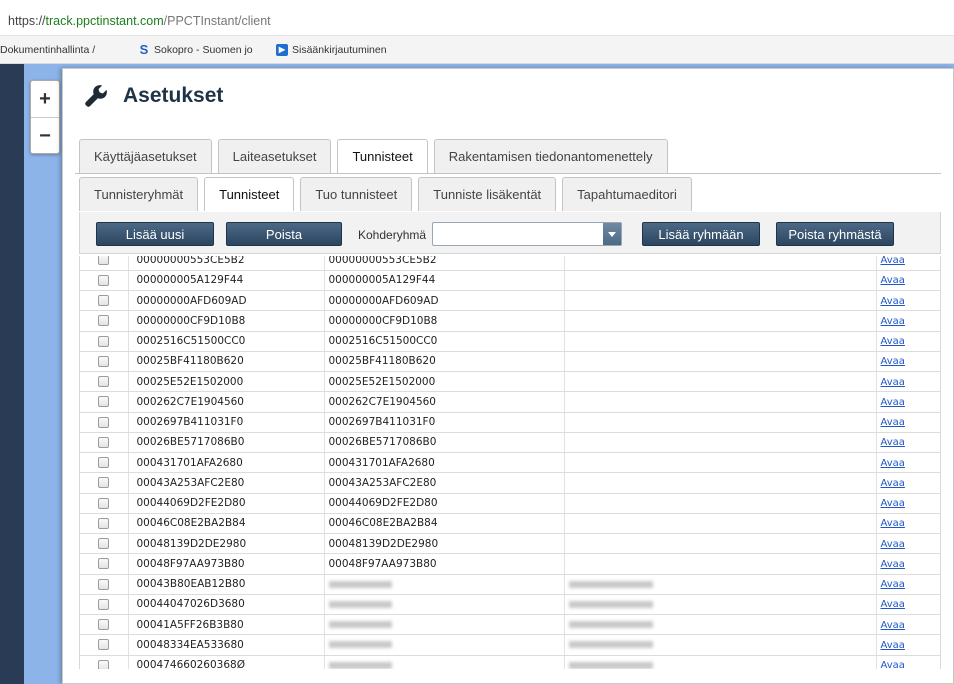 The width and height of the screenshot is (954, 684). Describe the element at coordinates (510, 524) in the screenshot. I see `table-row: 00046C08E2BA2B84 00046C08E2BA2B84 Avaa` at that location.